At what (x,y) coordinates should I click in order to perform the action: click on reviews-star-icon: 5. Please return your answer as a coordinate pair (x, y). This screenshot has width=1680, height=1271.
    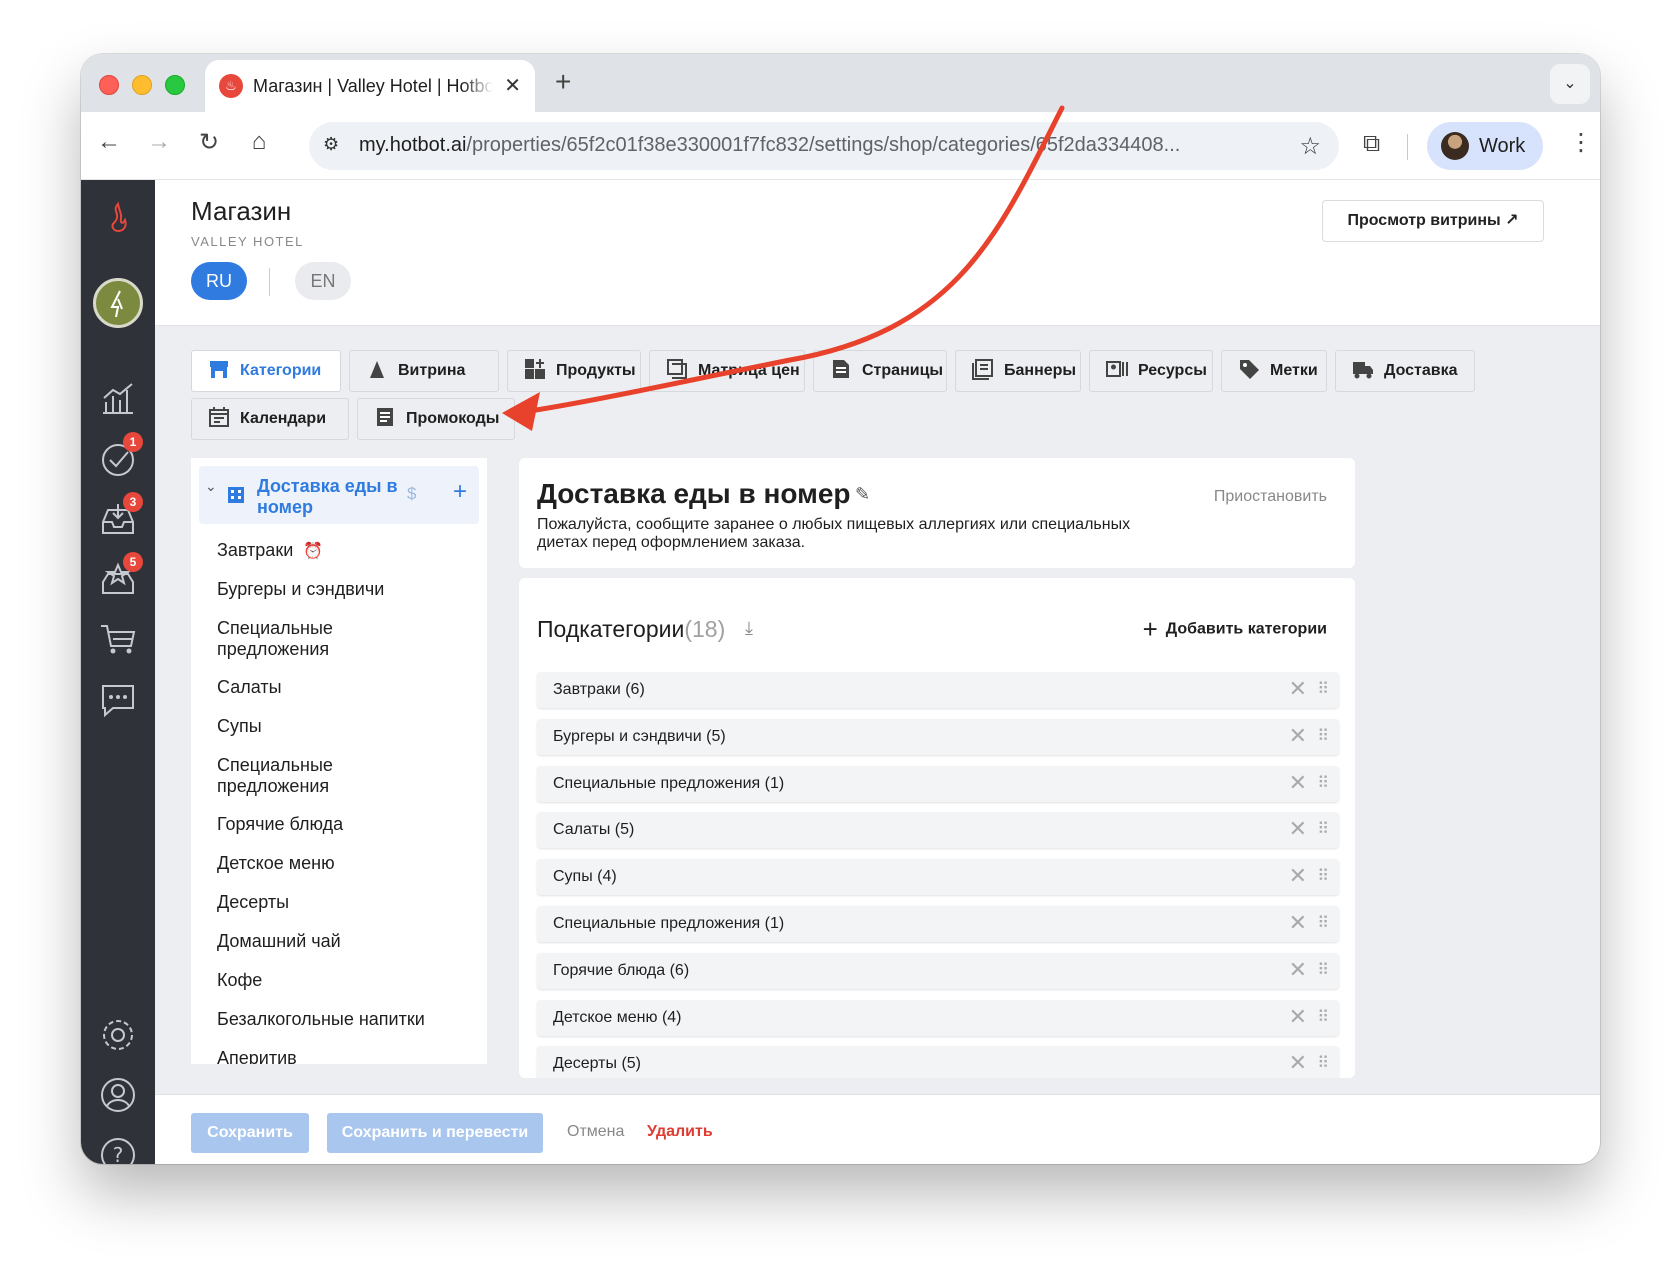
    Looking at the image, I should click on (118, 577).